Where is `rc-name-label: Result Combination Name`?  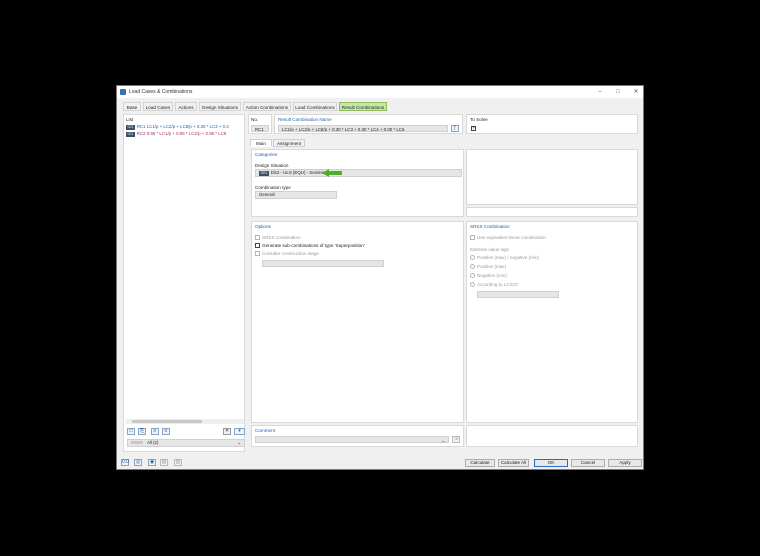 rc-name-label: Result Combination Name is located at coordinates (305, 119).